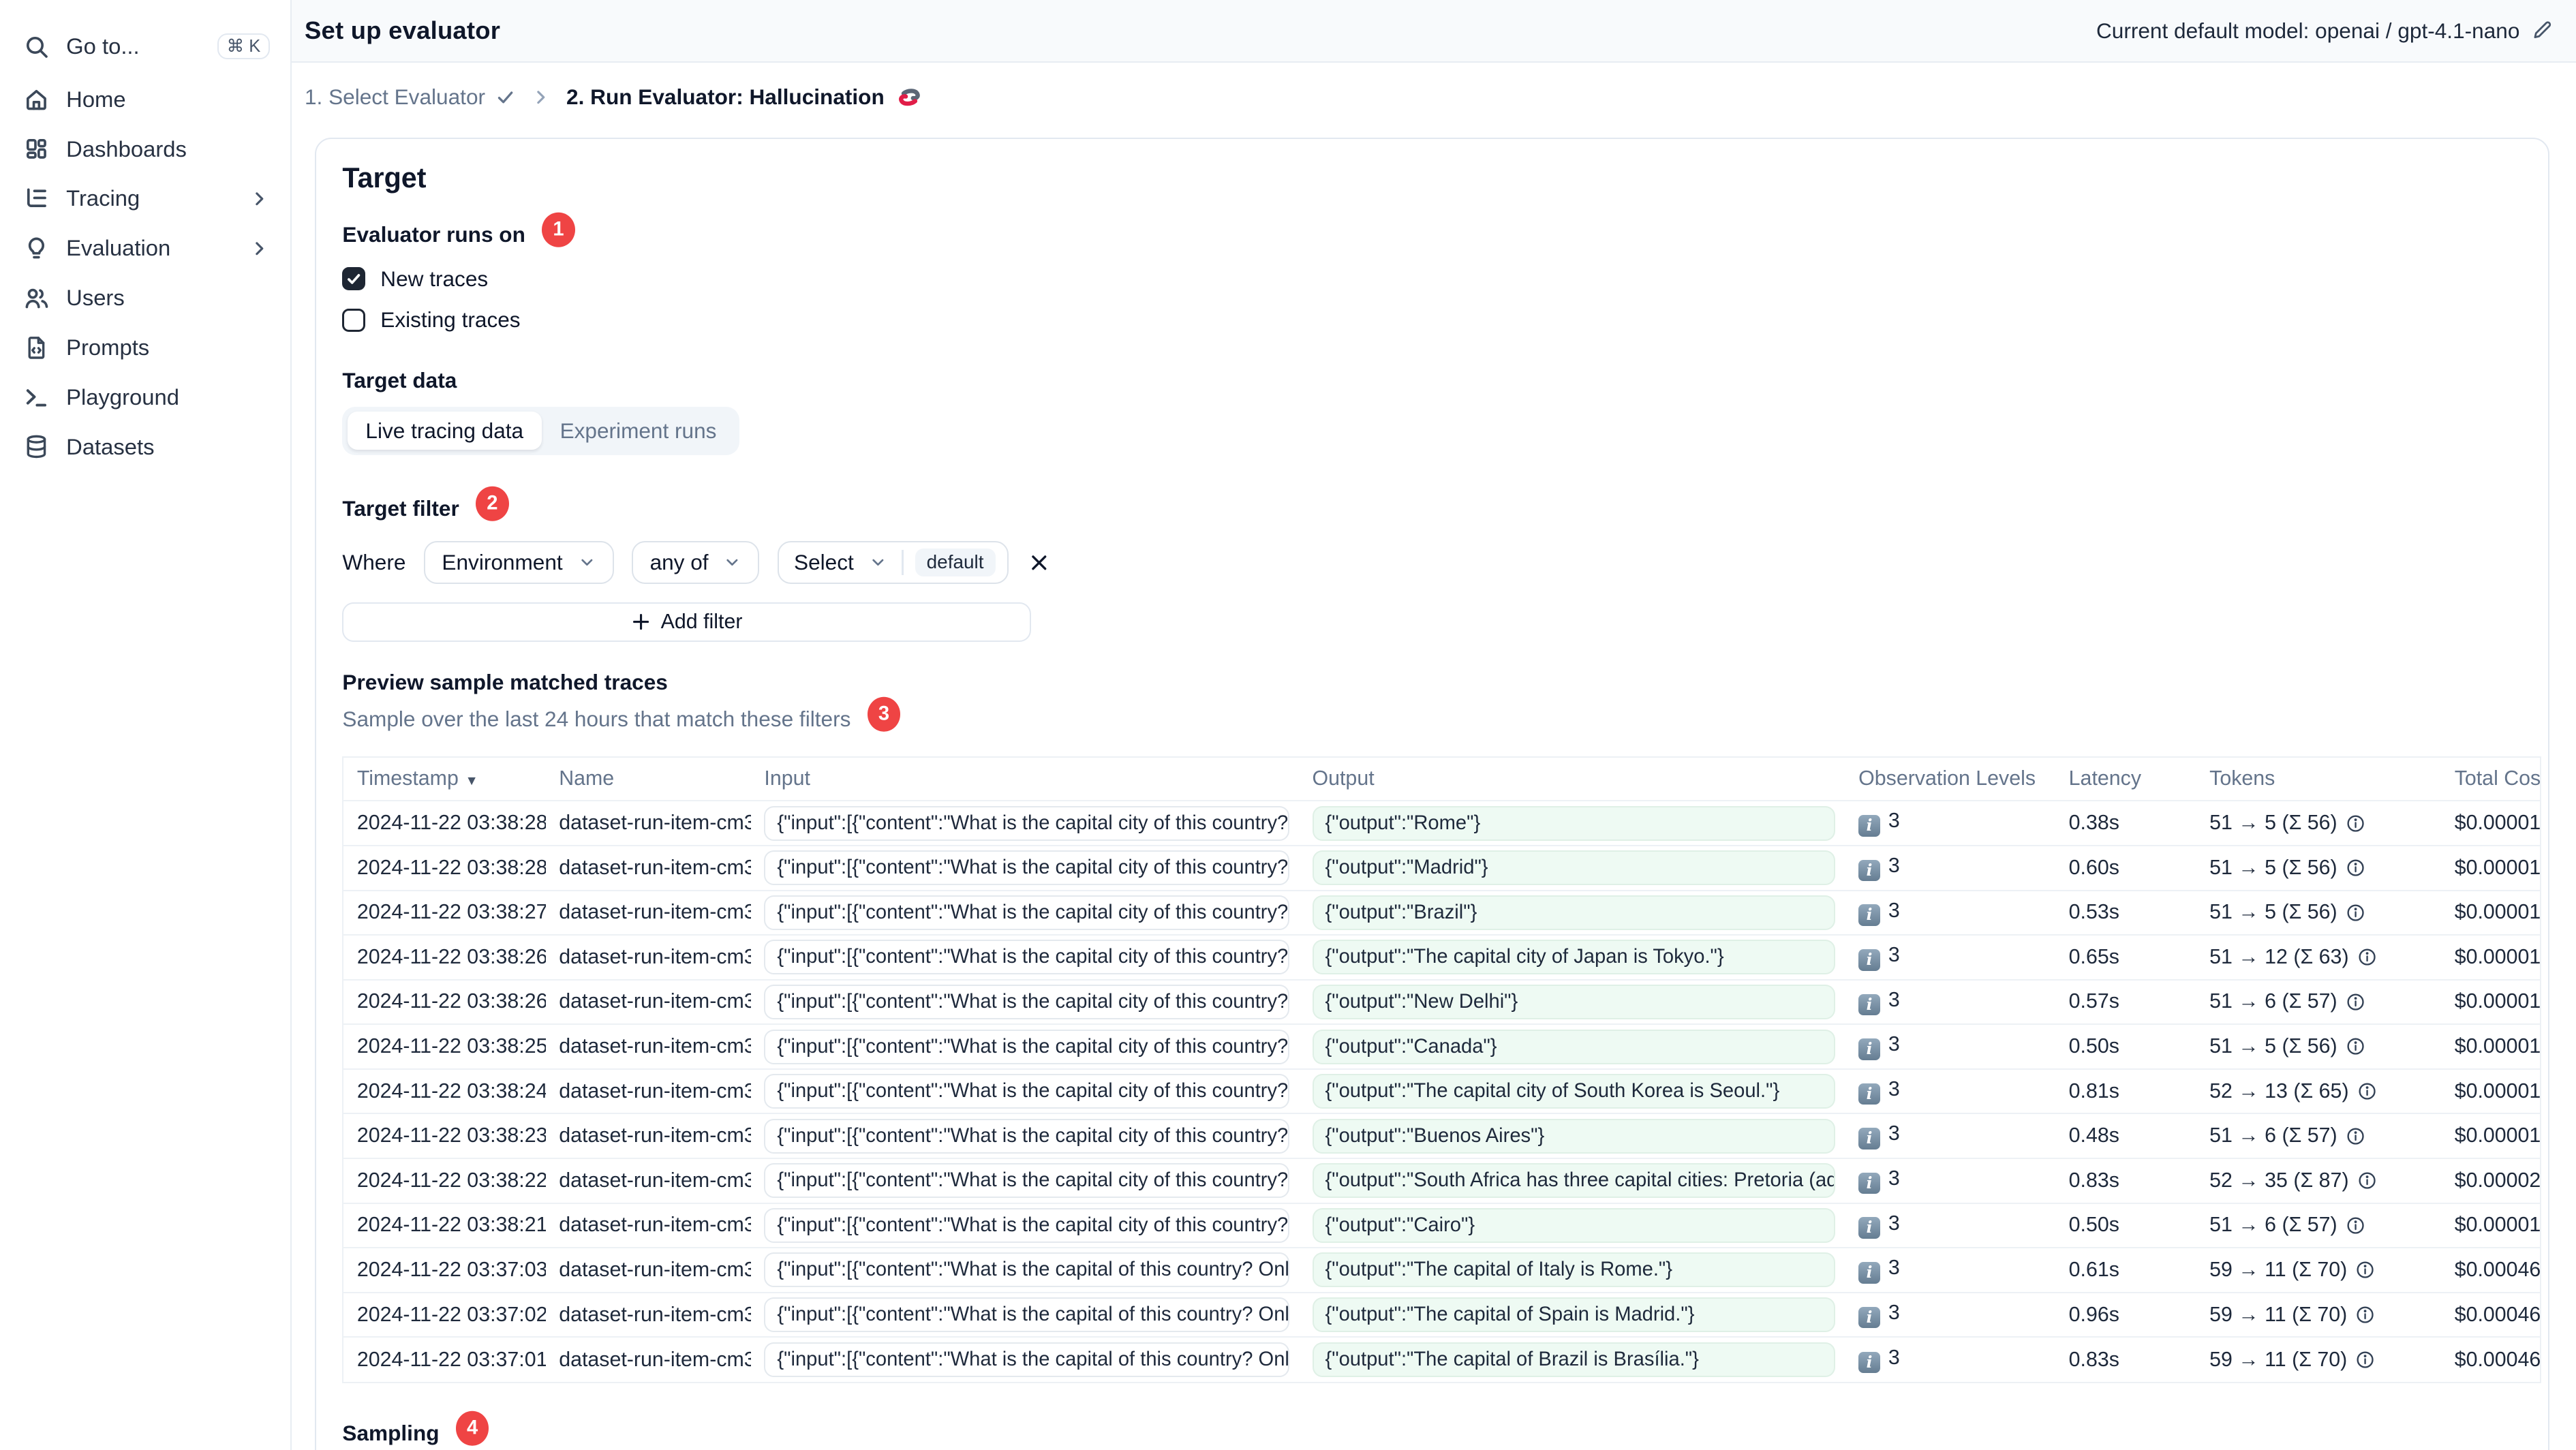 The height and width of the screenshot is (1450, 2576). What do you see at coordinates (126, 148) in the screenshot?
I see `sidebar-item-label: Dashboards` at bounding box center [126, 148].